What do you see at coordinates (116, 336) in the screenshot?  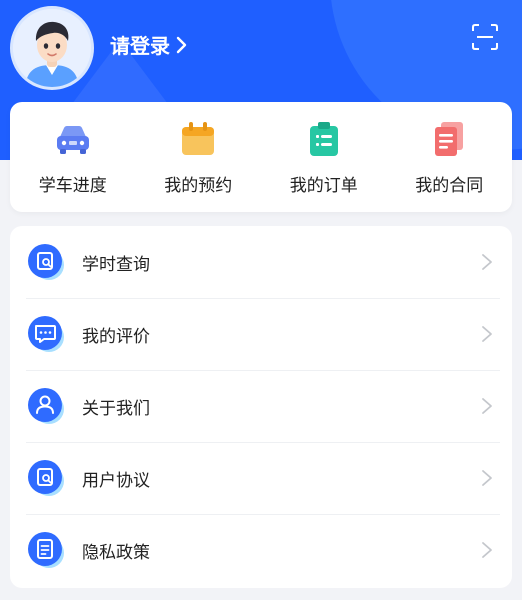 I see `menu-item-label: 我的评价` at bounding box center [116, 336].